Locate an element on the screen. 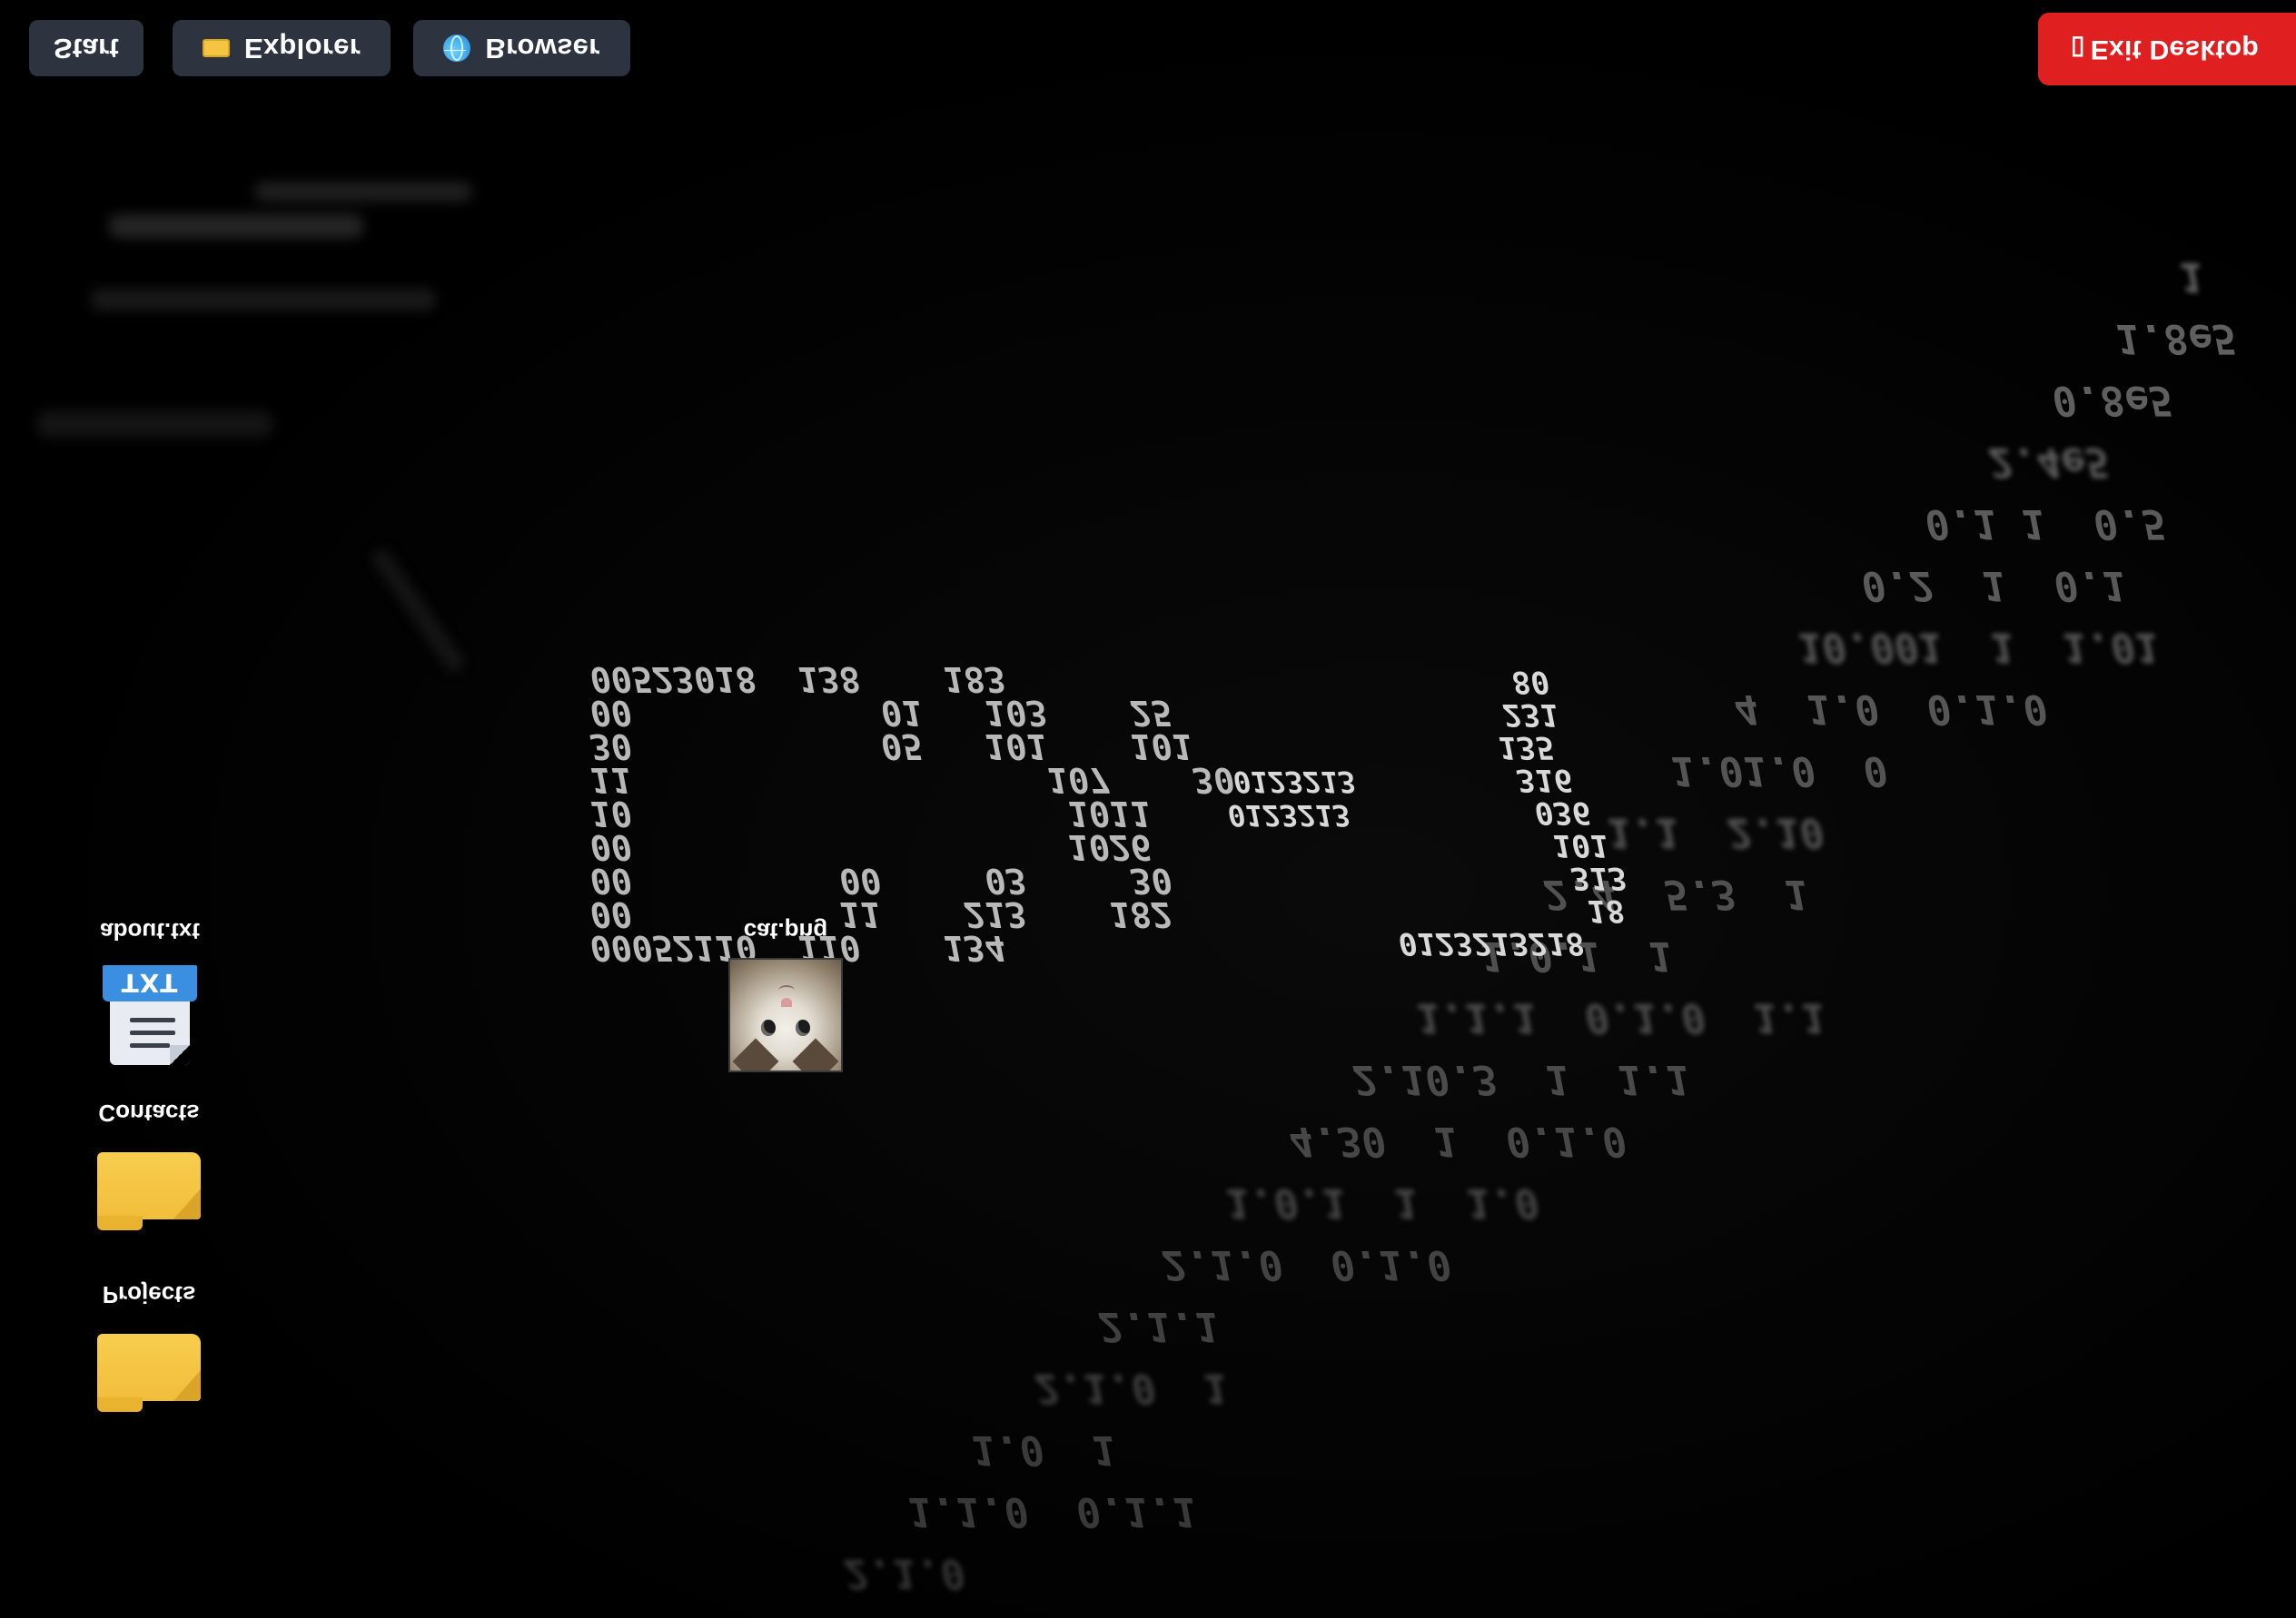  desktop-icon-label: Projects is located at coordinates (149, 1294).